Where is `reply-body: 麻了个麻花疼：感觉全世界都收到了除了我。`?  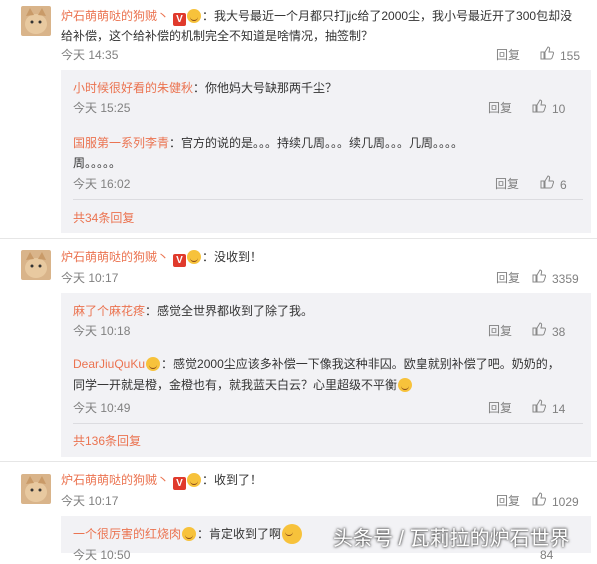
reply-body: 麻了个麻花疼：感觉全世界都收到了除了我。 is located at coordinates (193, 311).